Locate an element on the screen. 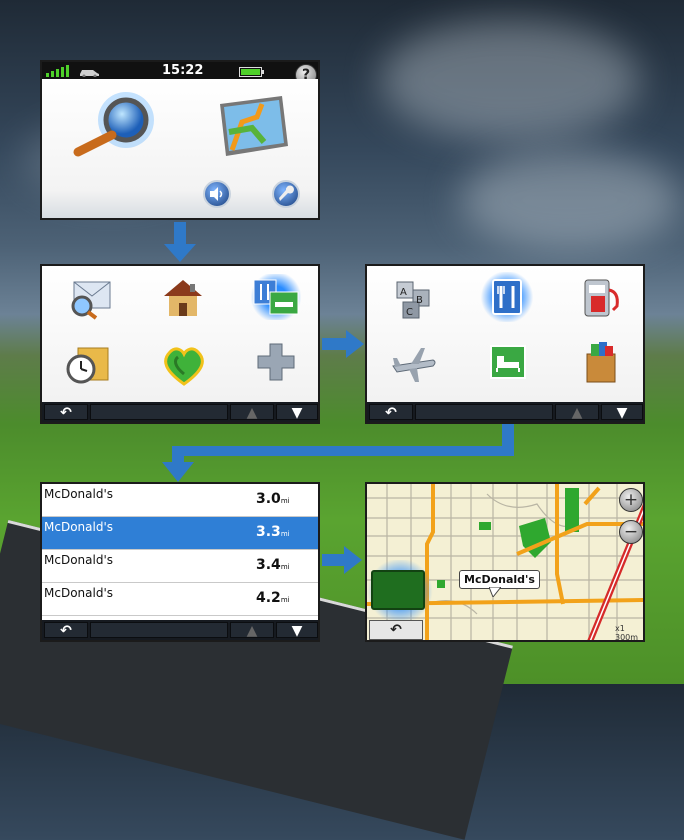  poi-menu-screen: ABC ↶ ▲ ▼ is located at coordinates (505, 344).